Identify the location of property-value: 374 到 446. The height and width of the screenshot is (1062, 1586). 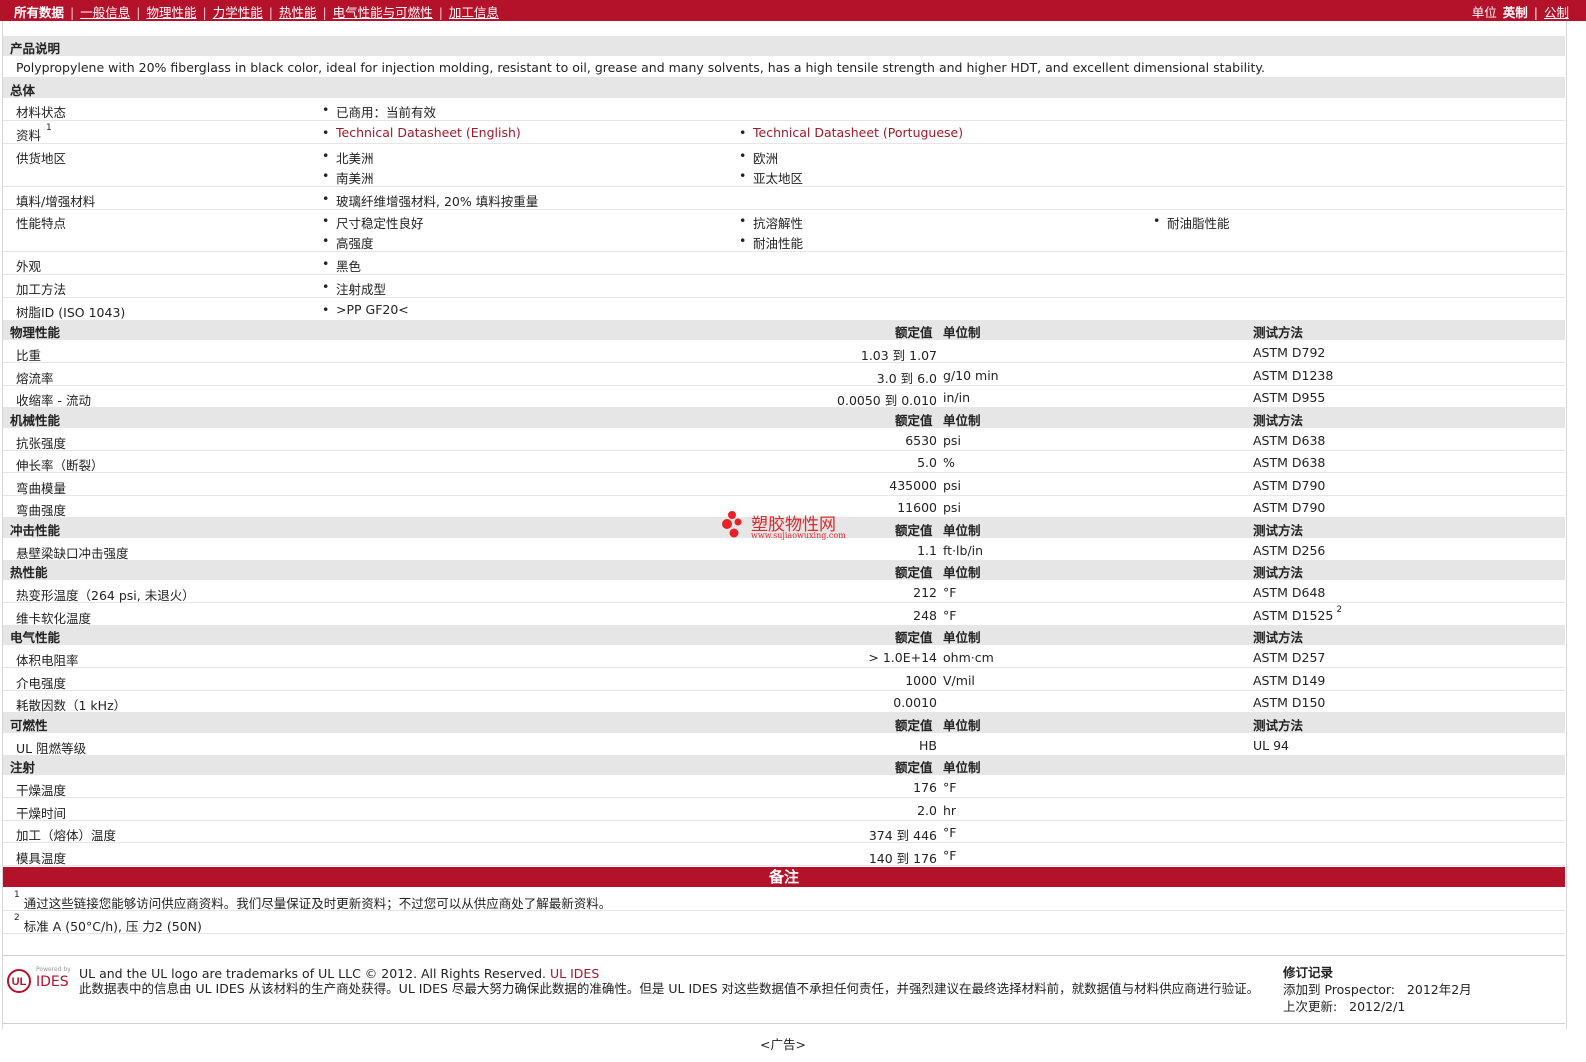
(902, 835).